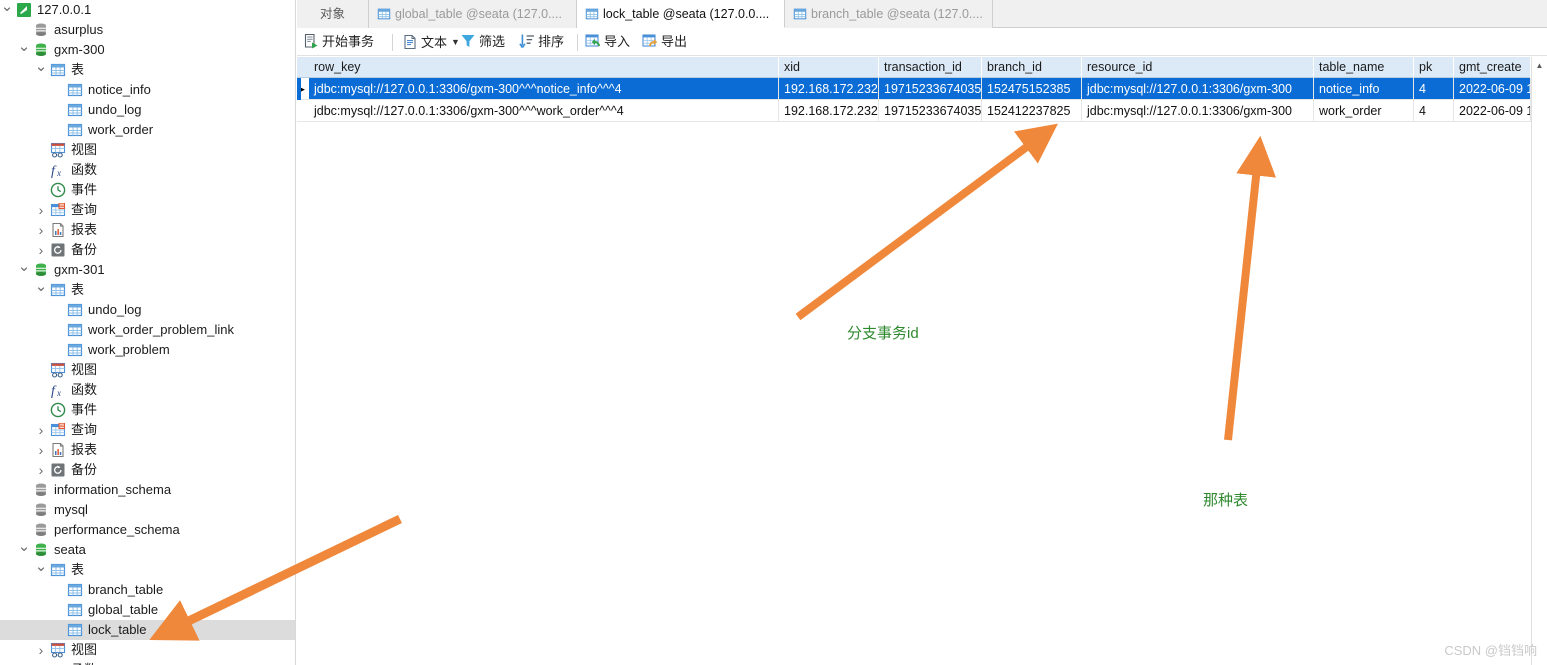 The image size is (1547, 665). Describe the element at coordinates (147, 90) in the screenshot. I see `tree-item-notice_info: notice_info` at that location.